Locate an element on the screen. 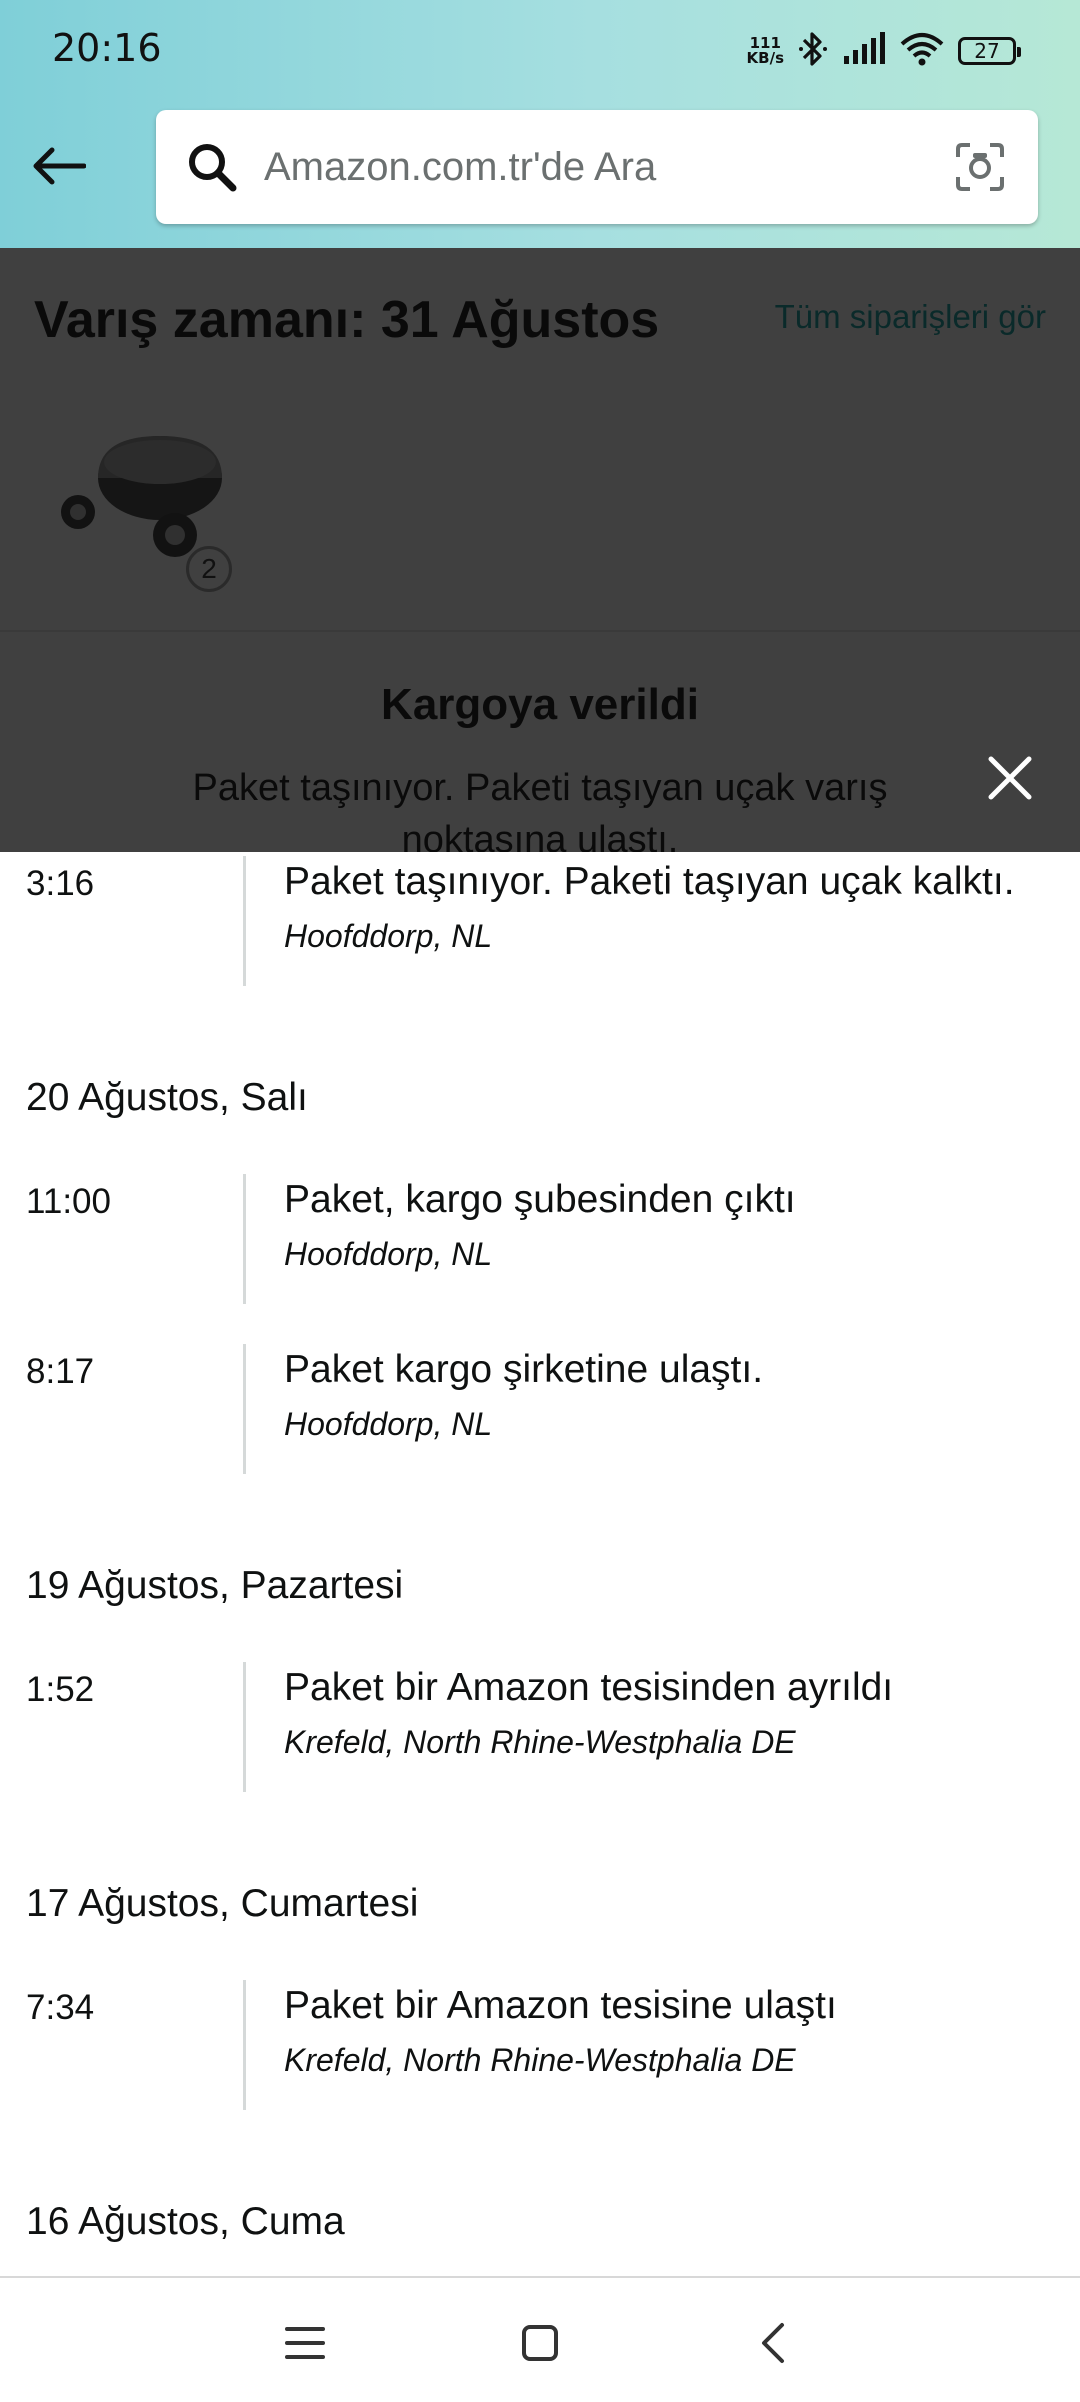 This screenshot has height=2402, width=1080. home-button is located at coordinates (540, 2343).